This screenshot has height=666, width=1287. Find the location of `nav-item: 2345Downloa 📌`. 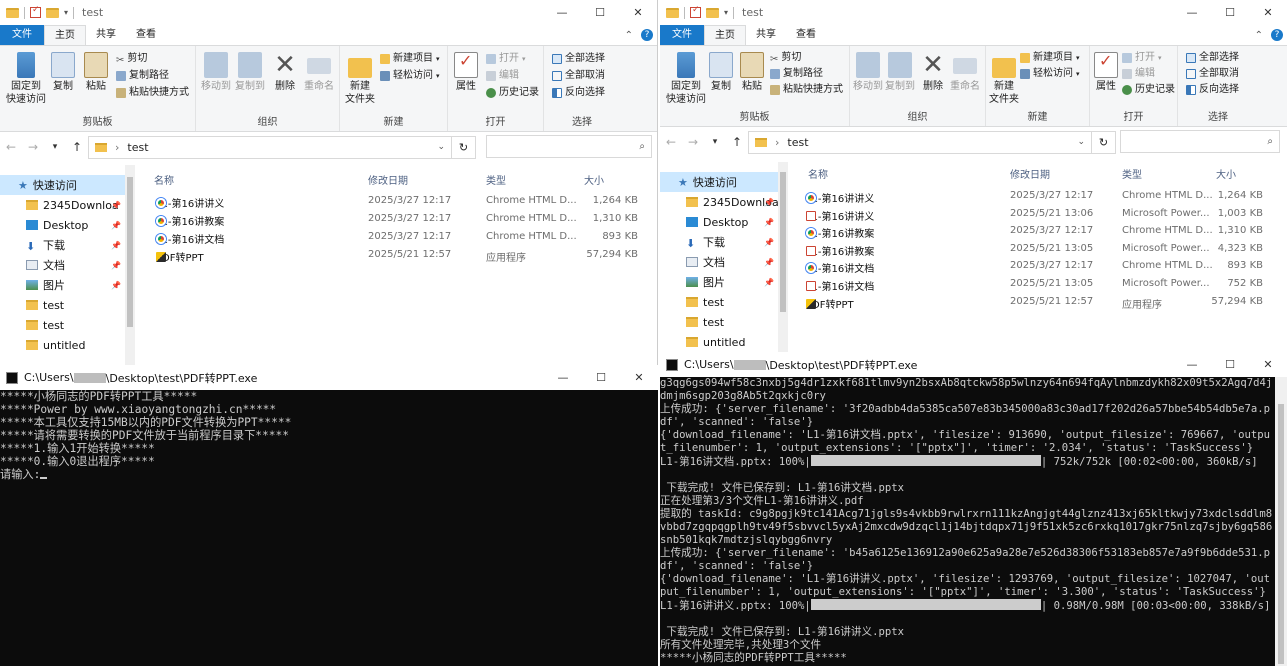

nav-item: 2345Downloa 📌 is located at coordinates (719, 202).